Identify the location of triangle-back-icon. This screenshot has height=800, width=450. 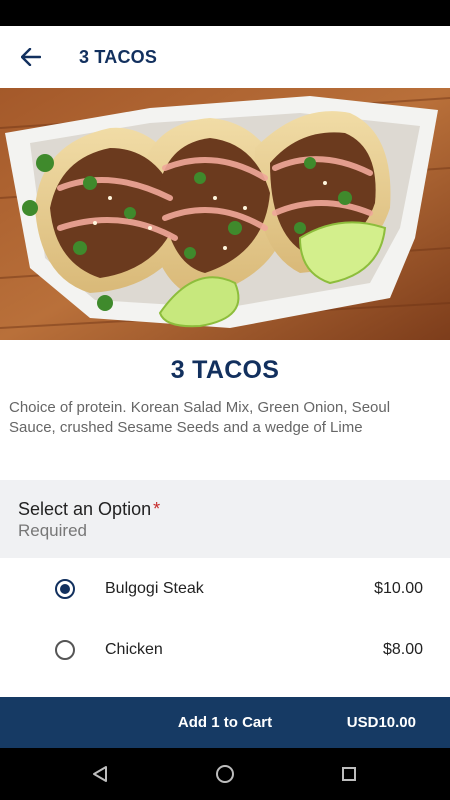
(100, 774).